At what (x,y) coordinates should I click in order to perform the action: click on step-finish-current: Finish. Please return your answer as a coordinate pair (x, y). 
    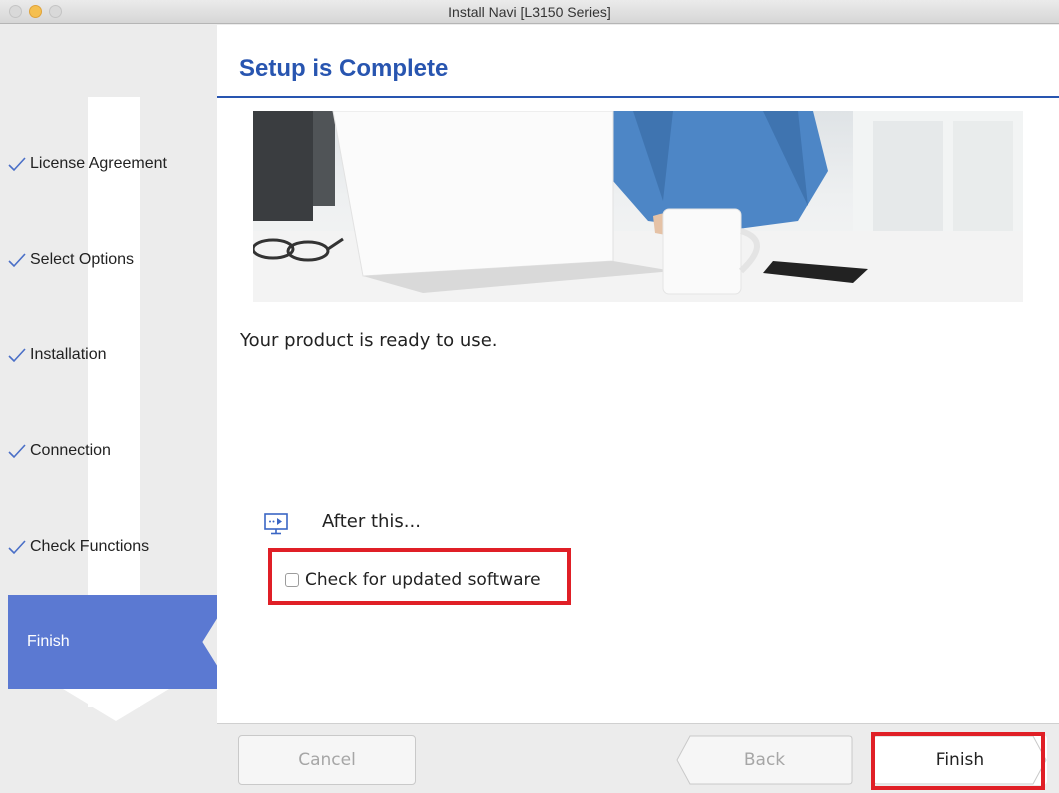
    Looking at the image, I should click on (112, 642).